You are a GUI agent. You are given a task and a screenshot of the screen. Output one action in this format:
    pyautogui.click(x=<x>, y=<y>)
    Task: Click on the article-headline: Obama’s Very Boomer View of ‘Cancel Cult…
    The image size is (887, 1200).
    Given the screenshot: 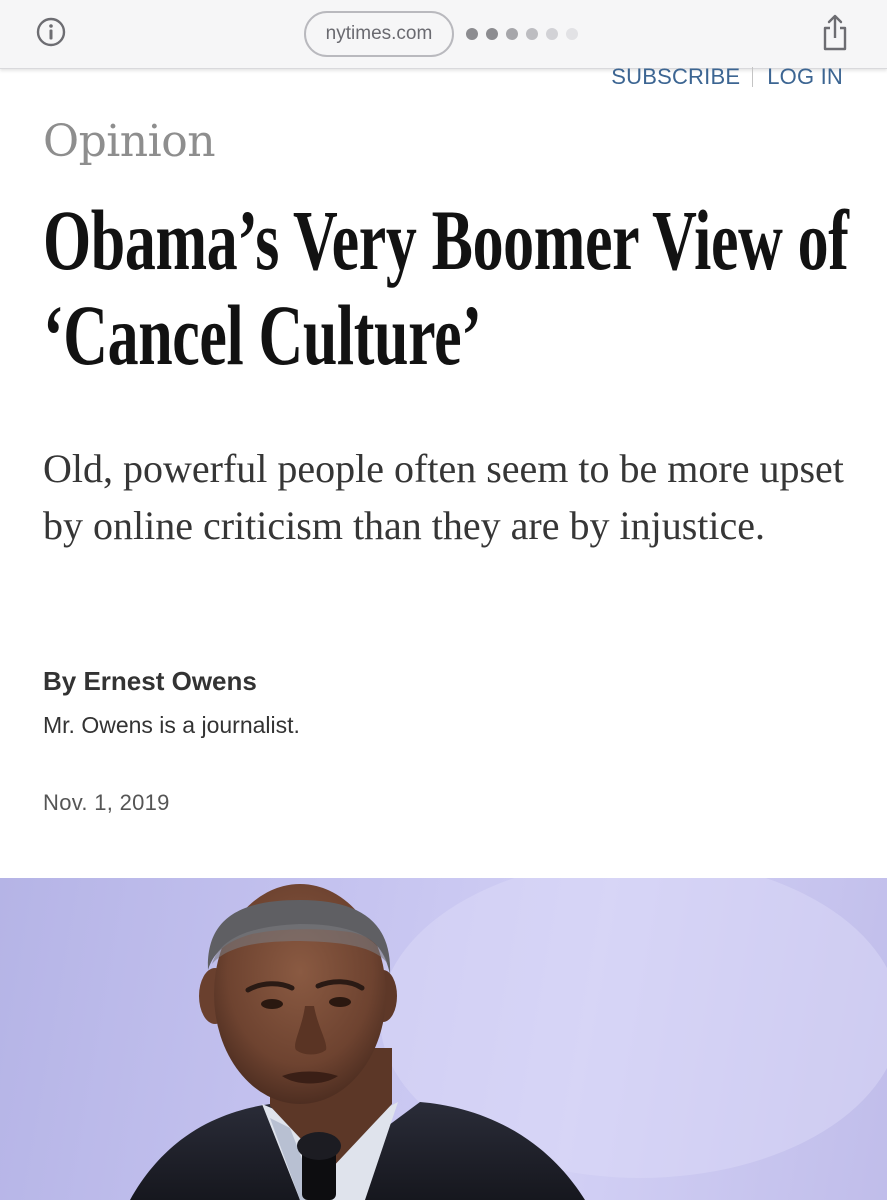 What is the action you would take?
    pyautogui.click(x=446, y=287)
    